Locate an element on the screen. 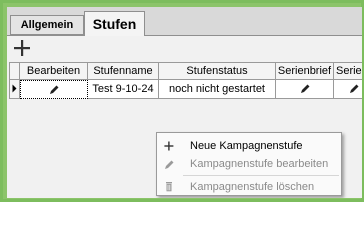 Image resolution: width=364 pixels, height=240 pixels. column-header-serienbrief: Serienbrief is located at coordinates (305, 71).